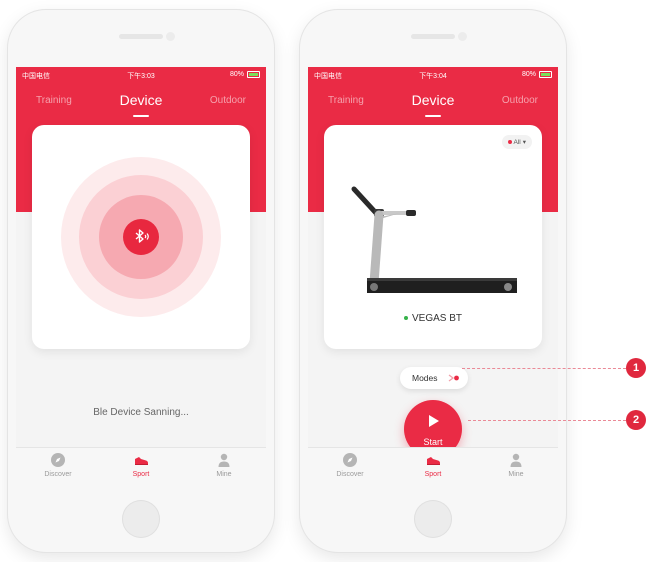 The width and height of the screenshot is (655, 562). Describe the element at coordinates (434, 421) in the screenshot. I see `play-icon` at that location.